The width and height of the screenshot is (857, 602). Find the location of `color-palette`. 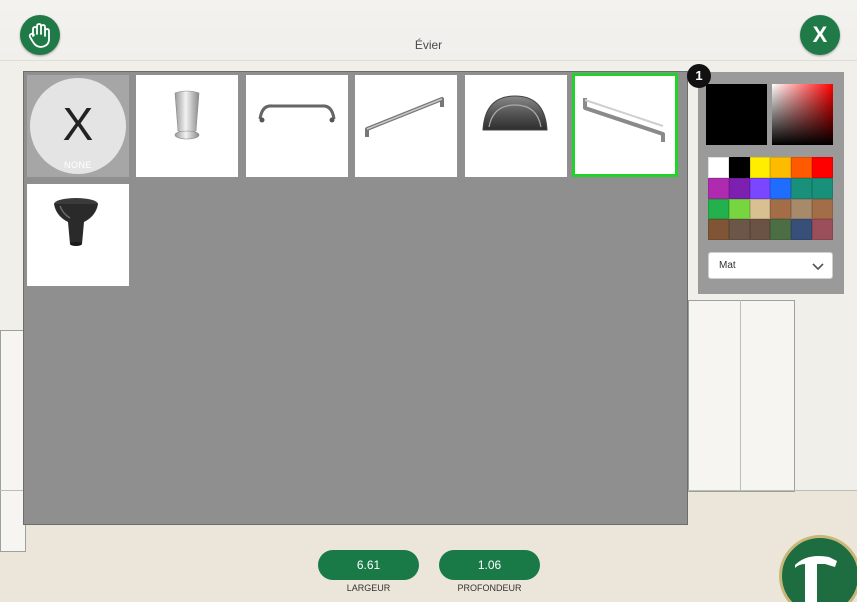

color-palette is located at coordinates (770, 199).